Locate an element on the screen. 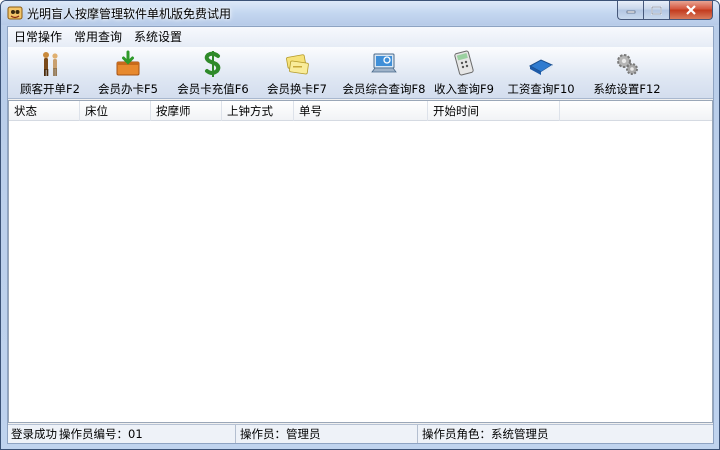  column-header-filler is located at coordinates (635, 111).